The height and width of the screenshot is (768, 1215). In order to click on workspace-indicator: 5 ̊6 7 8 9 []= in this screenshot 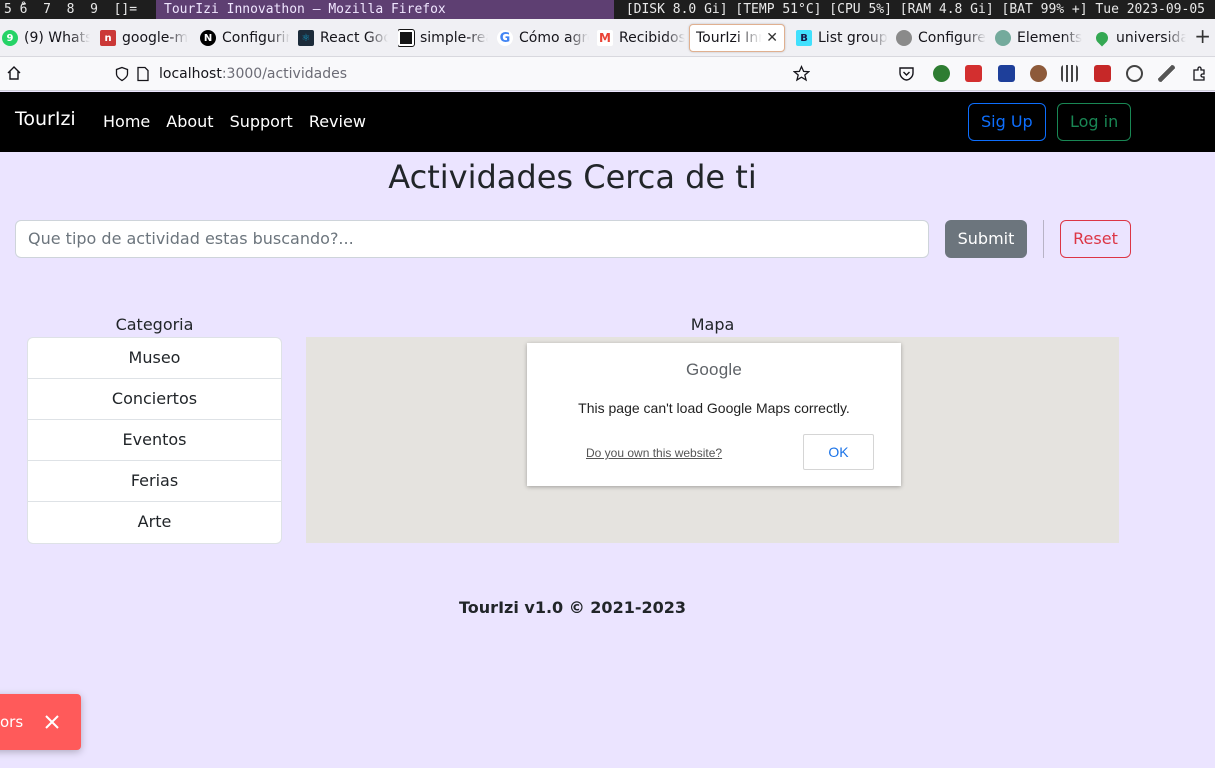, I will do `click(70, 9)`.